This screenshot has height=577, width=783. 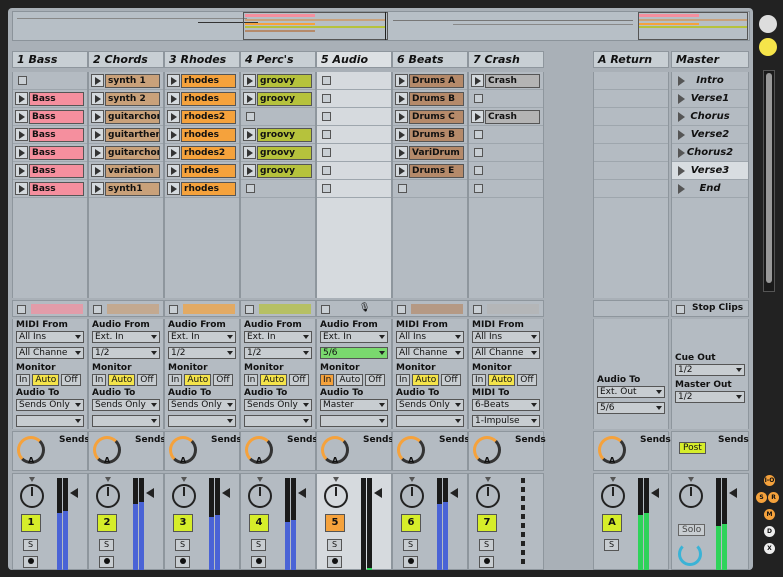 I want to click on track-title: A Return, so click(x=631, y=59).